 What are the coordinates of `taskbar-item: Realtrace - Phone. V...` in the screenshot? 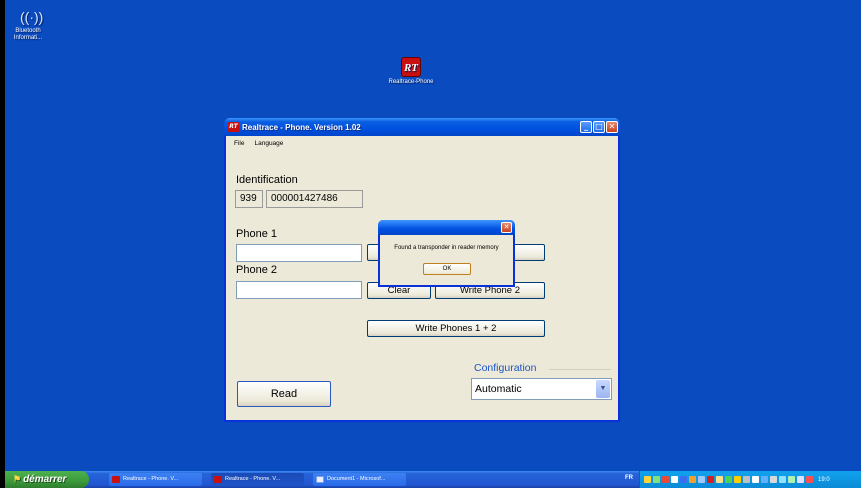 It's located at (155, 479).